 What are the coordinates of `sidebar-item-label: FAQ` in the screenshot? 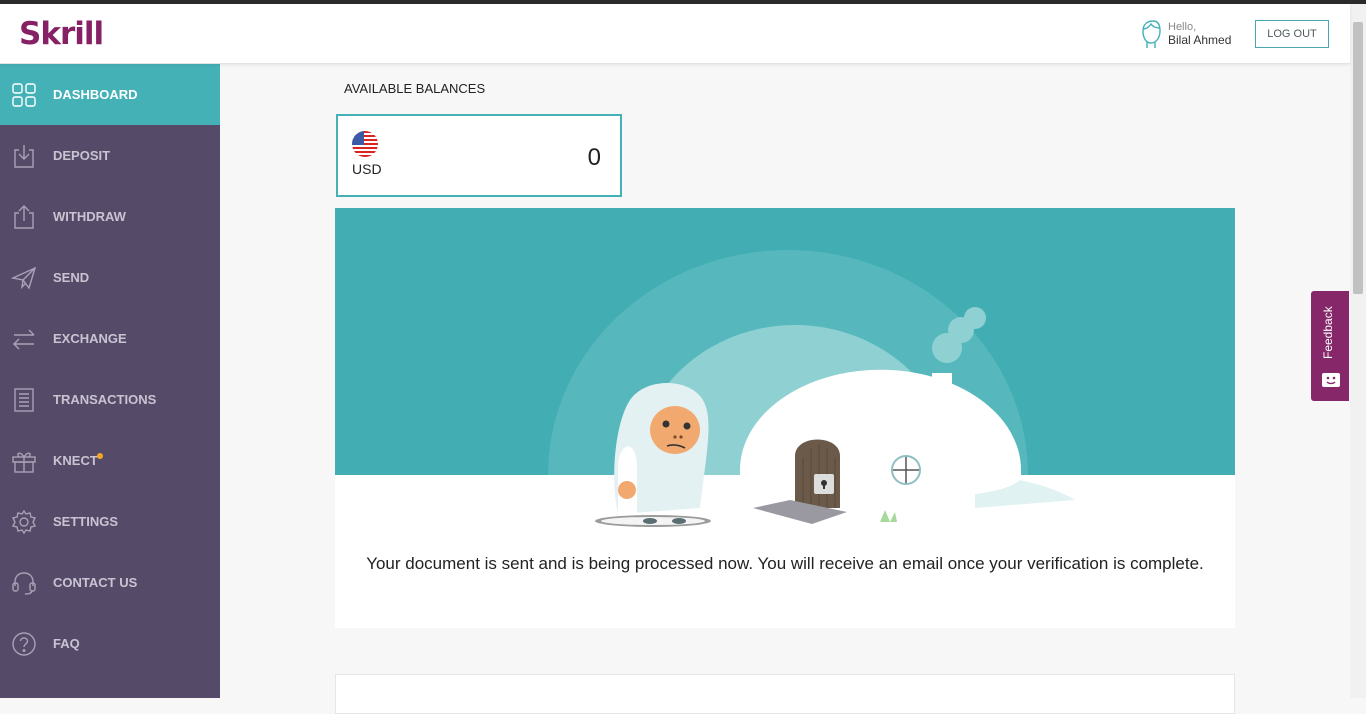 It's located at (66, 643).